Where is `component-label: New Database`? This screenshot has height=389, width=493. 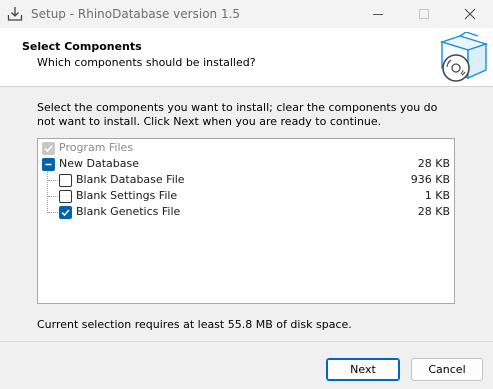 component-label: New Database is located at coordinates (99, 163).